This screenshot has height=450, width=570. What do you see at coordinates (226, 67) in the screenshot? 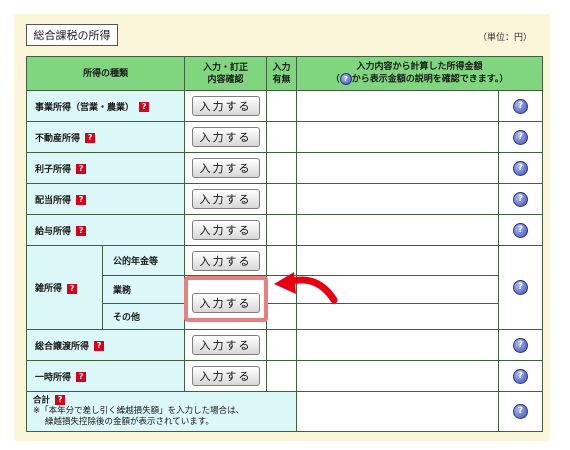
I see `header-input-correct-line1: 入力・訂正` at bounding box center [226, 67].